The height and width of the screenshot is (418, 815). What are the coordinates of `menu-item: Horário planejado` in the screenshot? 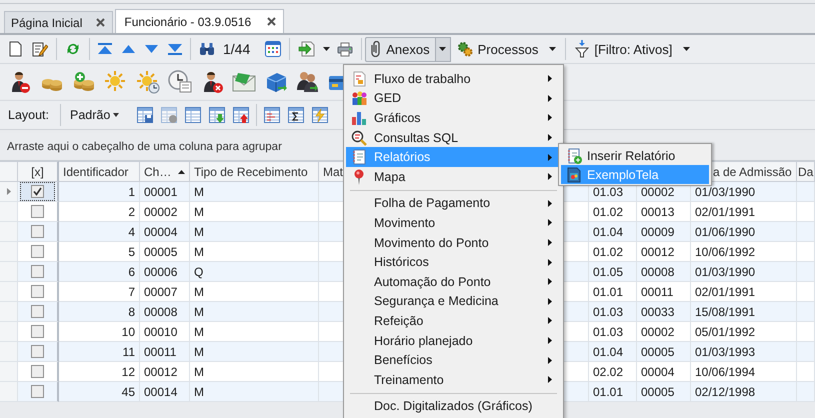 It's located at (453, 340).